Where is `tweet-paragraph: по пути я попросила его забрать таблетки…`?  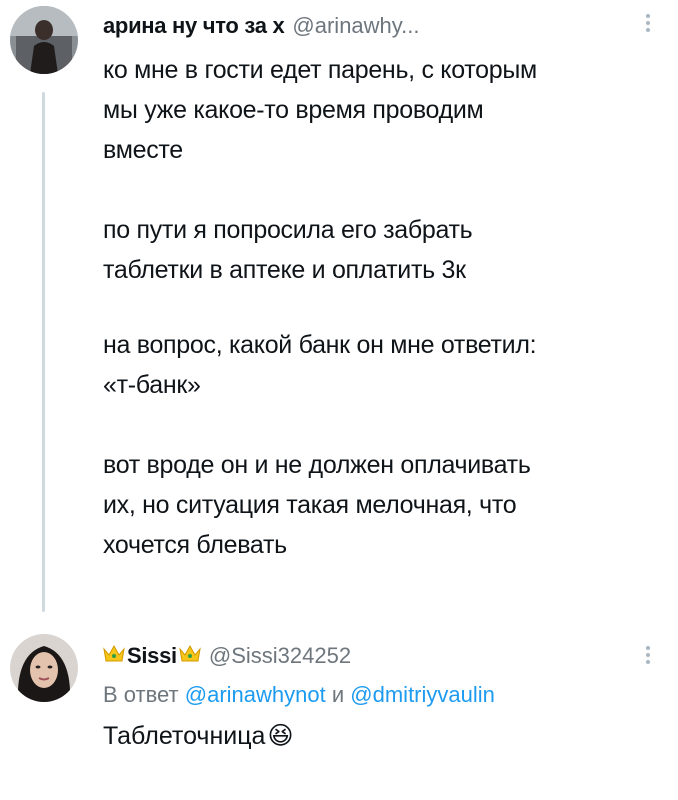
tweet-paragraph: по пути я попросила его забрать таблетки… is located at coordinates (288, 250).